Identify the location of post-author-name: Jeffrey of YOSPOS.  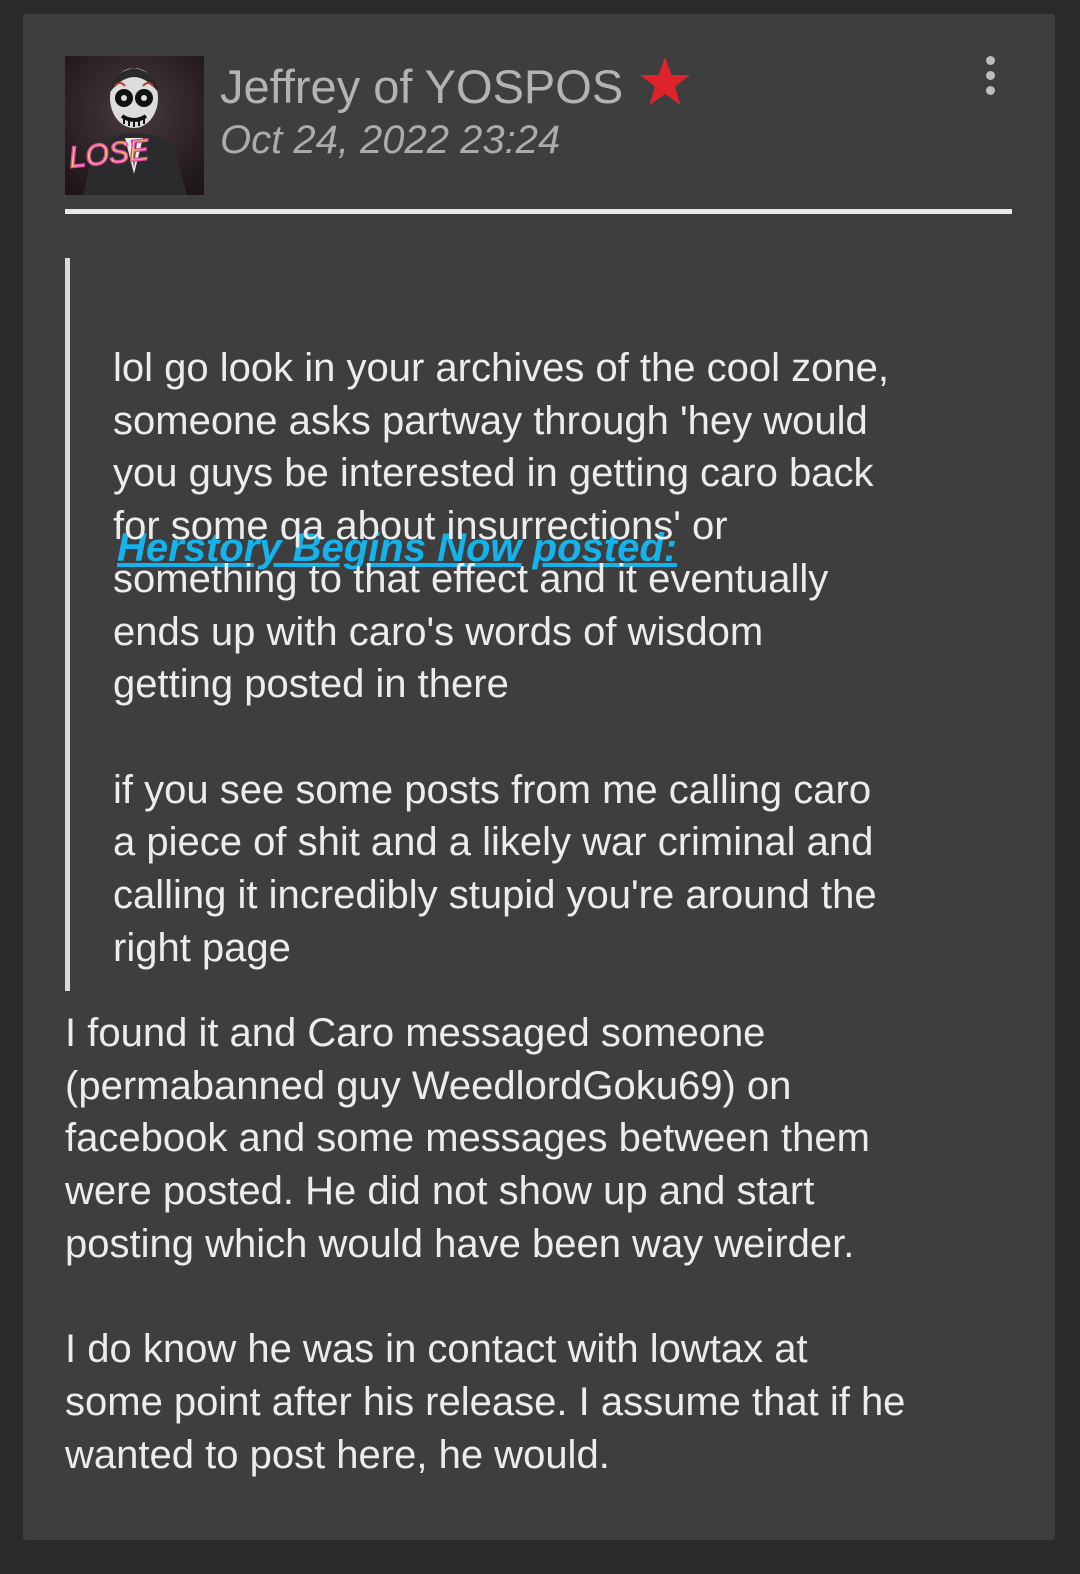
(421, 87).